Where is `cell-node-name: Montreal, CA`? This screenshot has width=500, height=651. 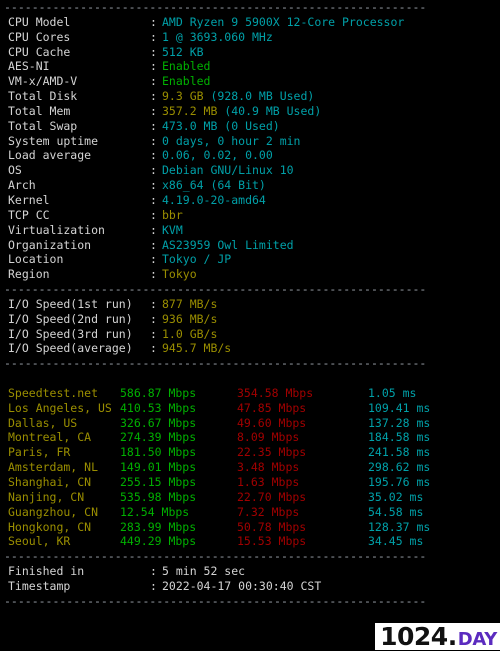
cell-node-name: Montreal, CA is located at coordinates (50, 437).